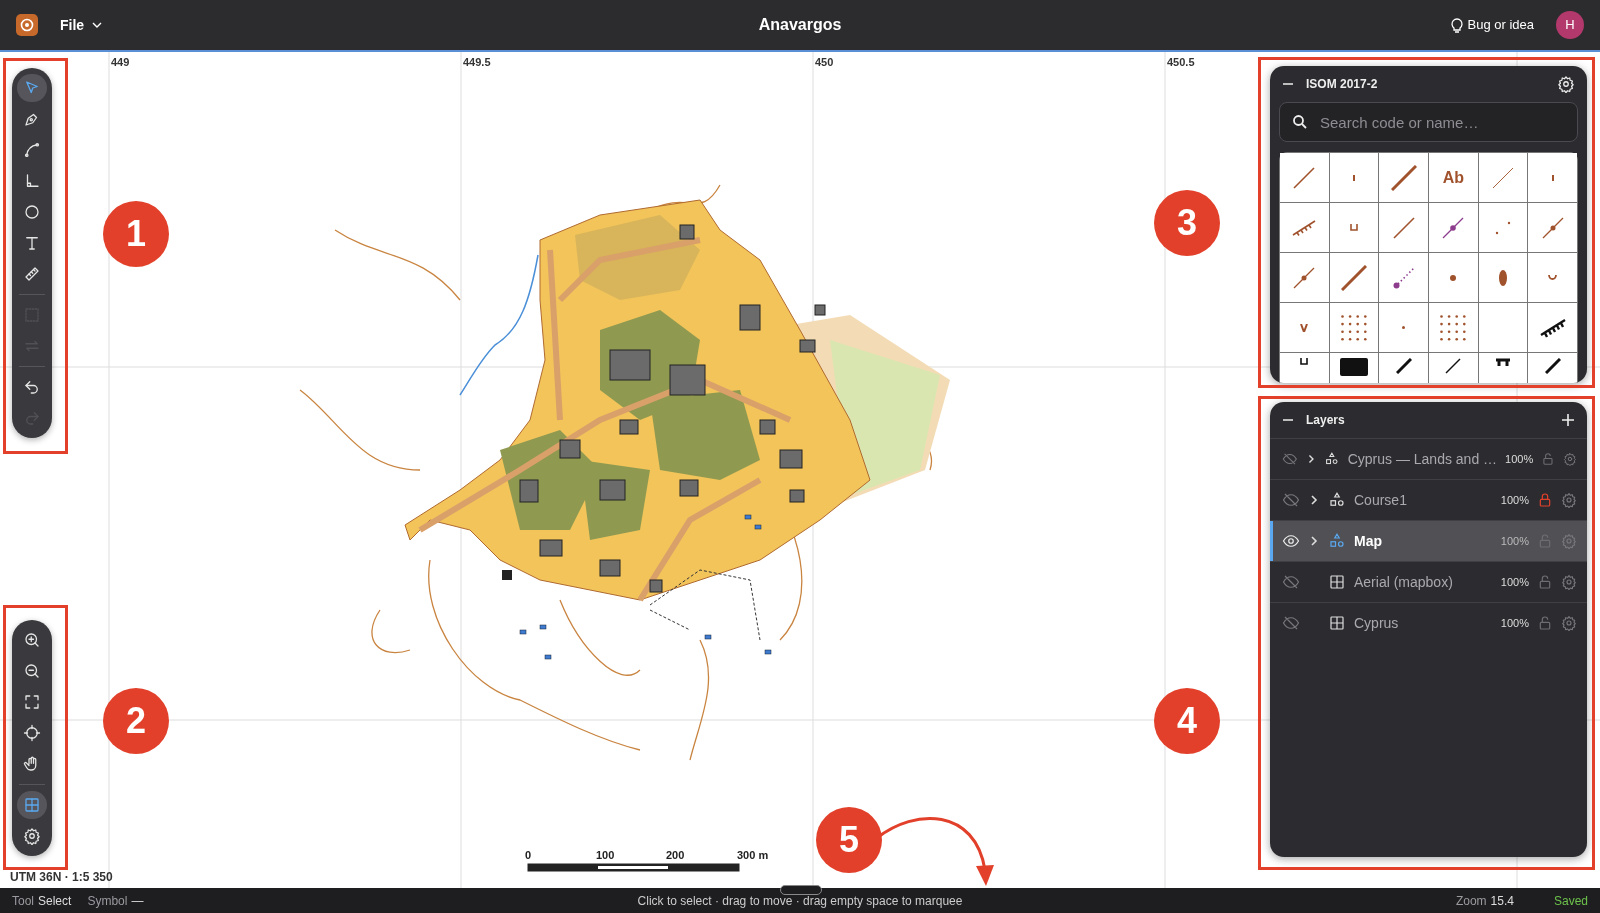 Image resolution: width=1600 pixels, height=913 pixels. Describe the element at coordinates (528, 855) in the screenshot. I see `scale-label: 0` at that location.